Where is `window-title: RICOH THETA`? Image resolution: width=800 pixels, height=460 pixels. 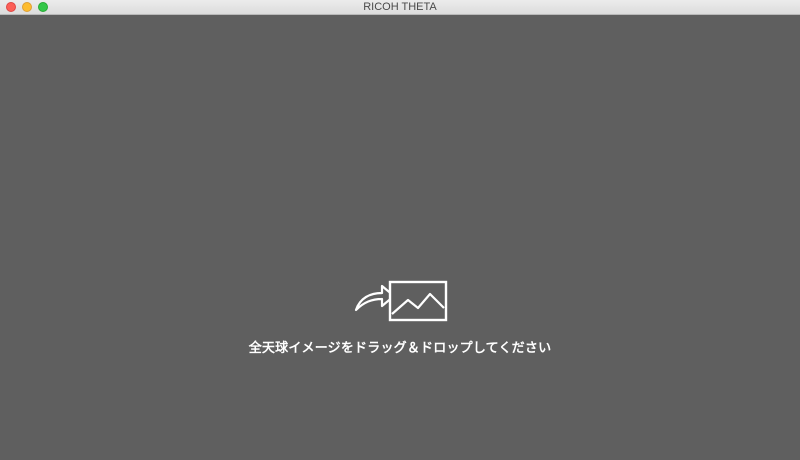
window-title: RICOH THETA is located at coordinates (400, 7).